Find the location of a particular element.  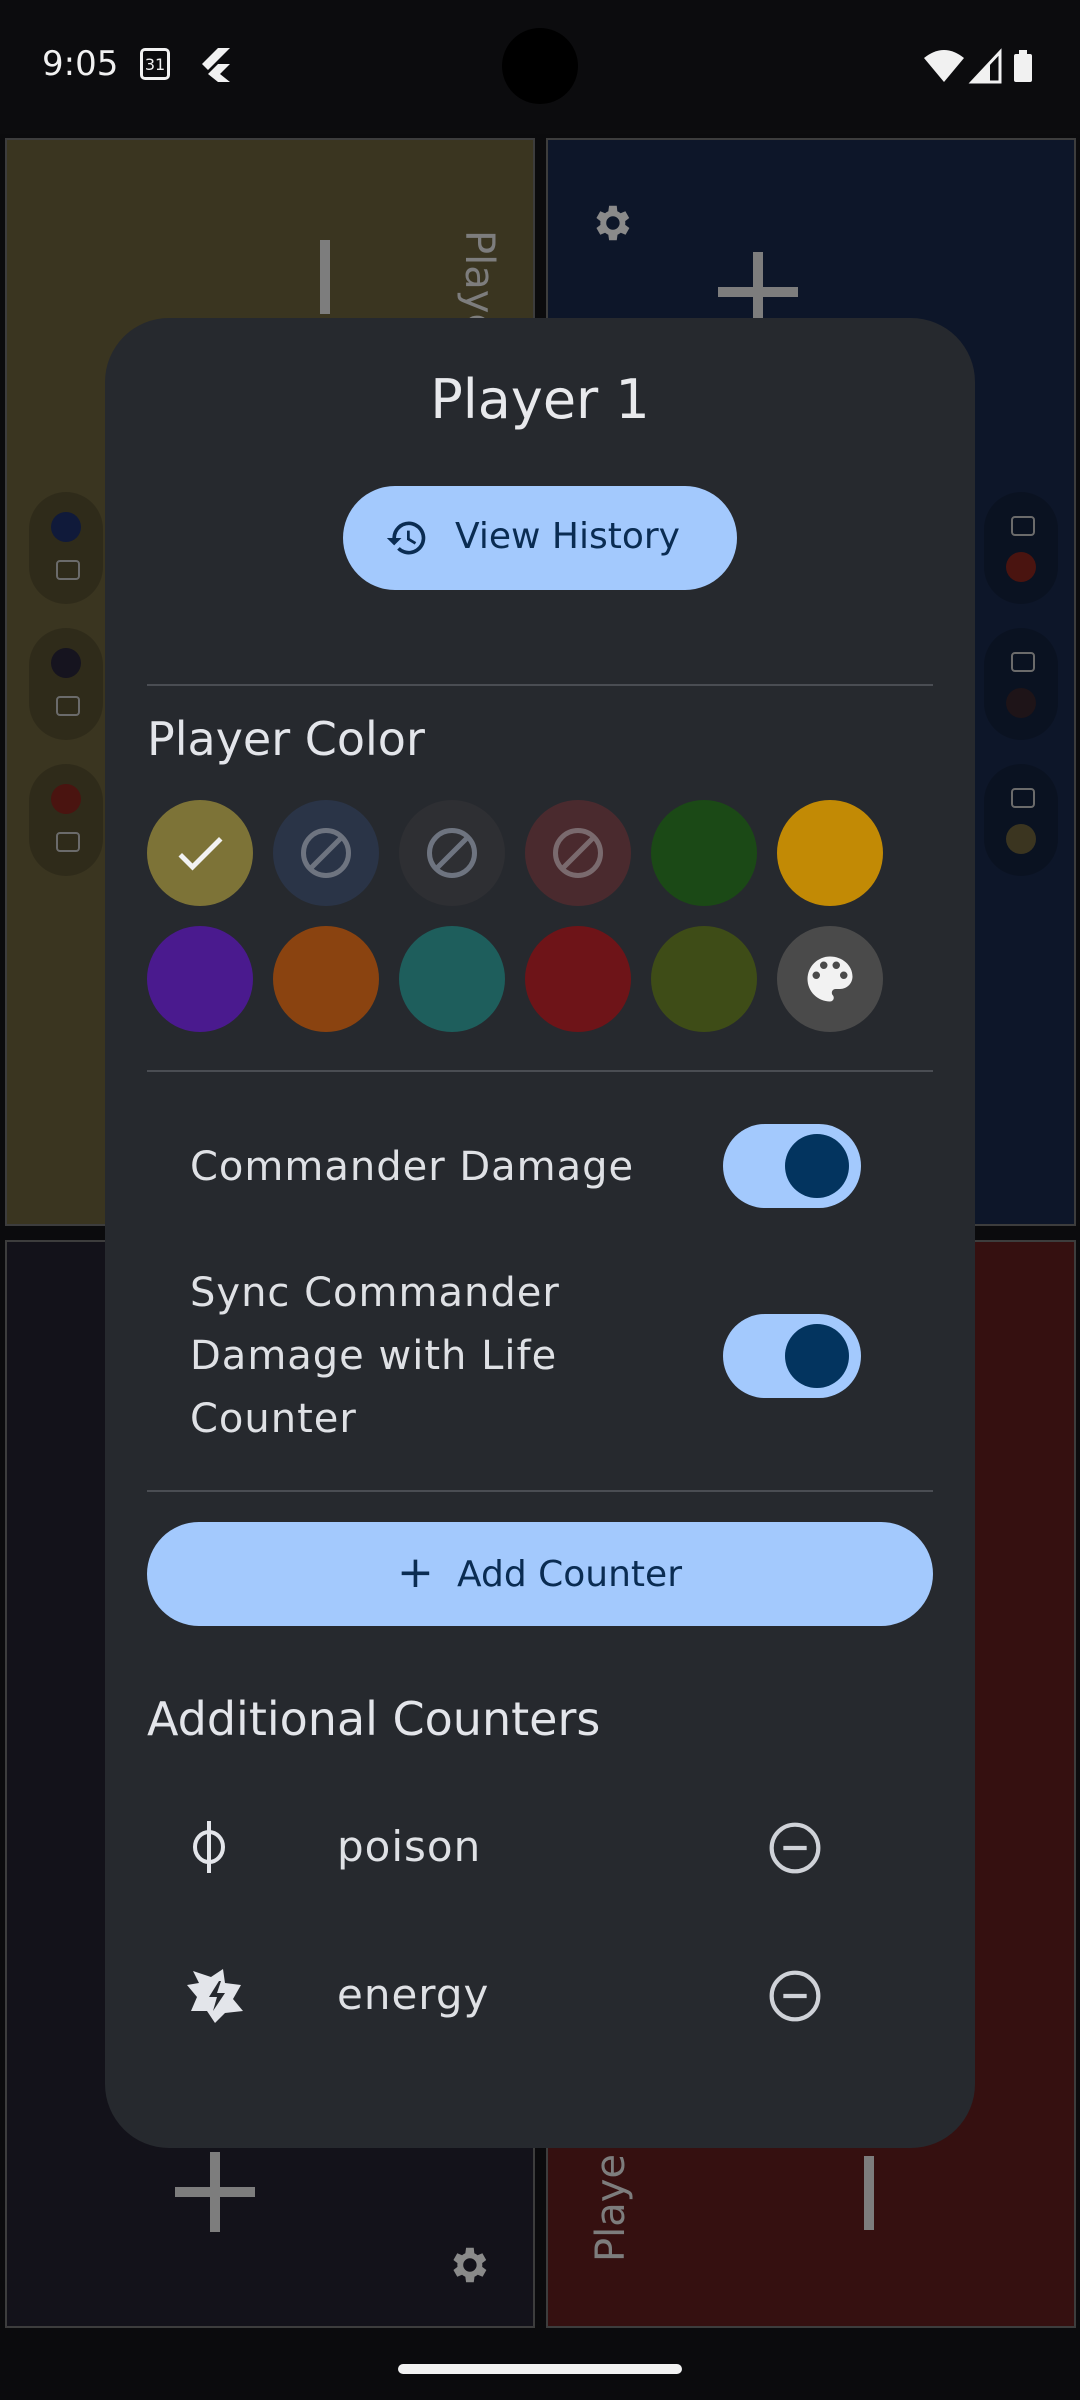

color-swatch-teal is located at coordinates (452, 979).